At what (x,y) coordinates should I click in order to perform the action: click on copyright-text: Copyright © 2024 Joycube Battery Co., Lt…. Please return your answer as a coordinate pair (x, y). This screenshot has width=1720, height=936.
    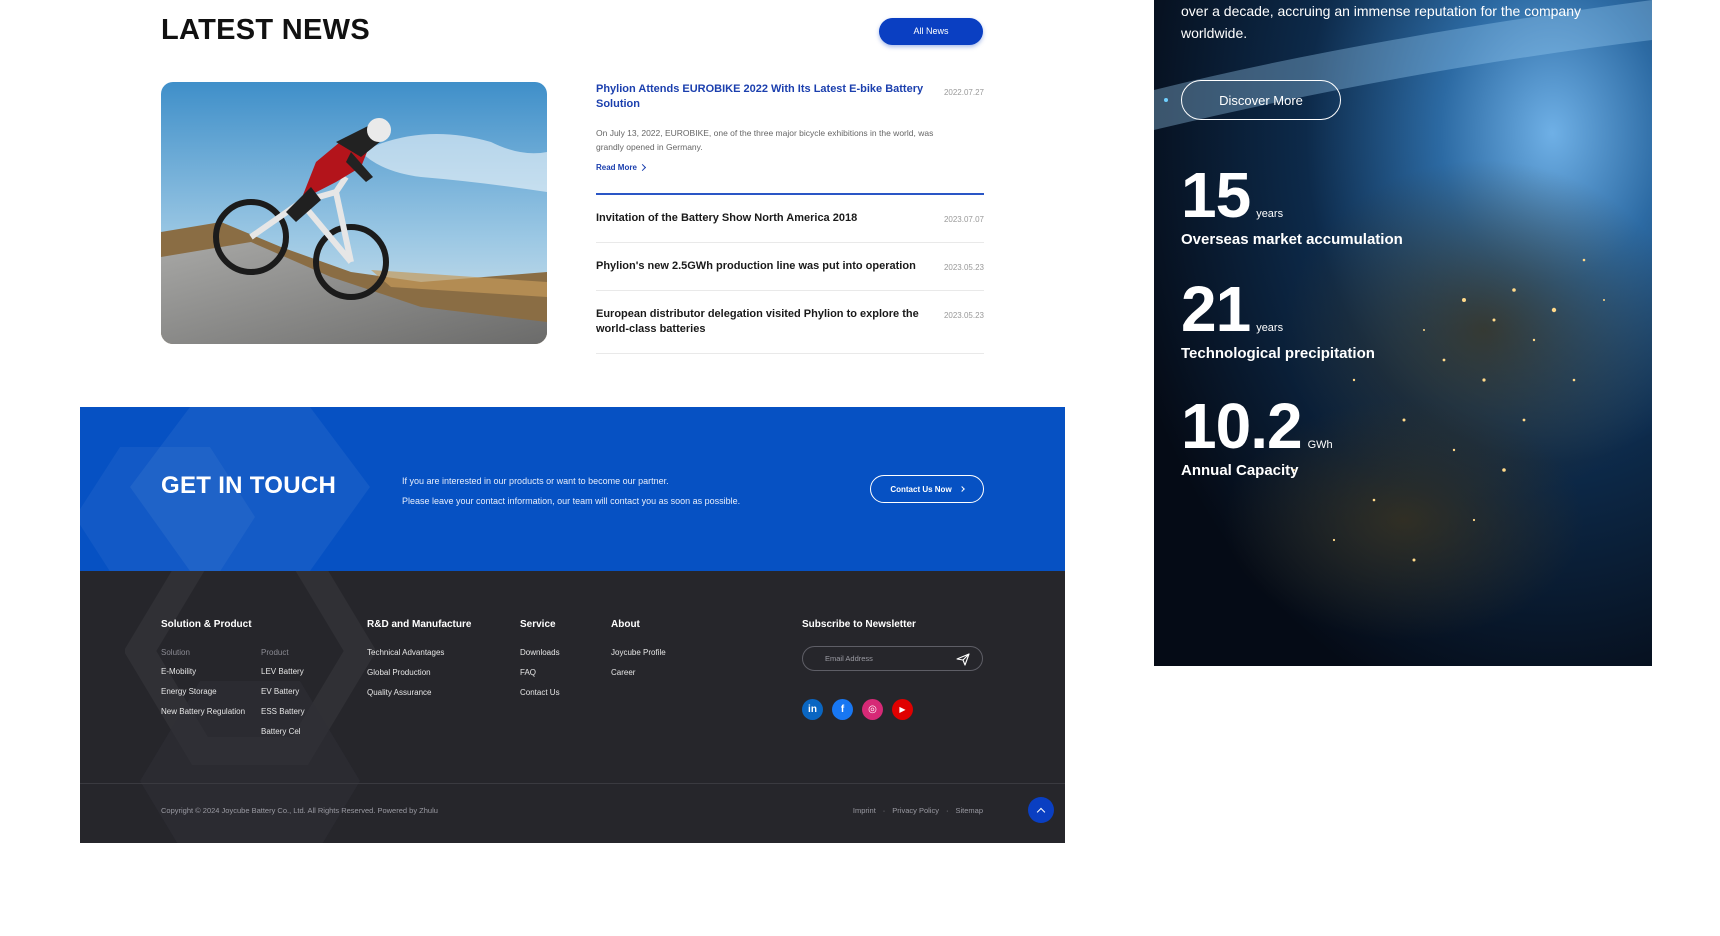
    Looking at the image, I should click on (299, 810).